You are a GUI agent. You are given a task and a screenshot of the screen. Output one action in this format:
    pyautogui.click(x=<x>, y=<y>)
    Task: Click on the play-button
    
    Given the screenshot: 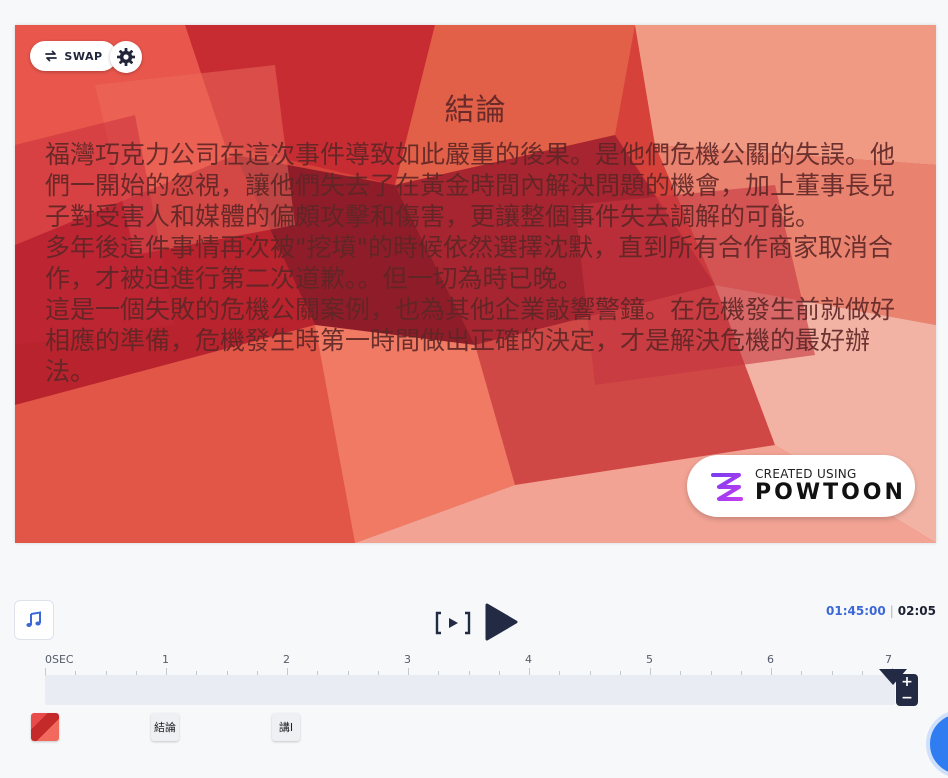 What is the action you would take?
    pyautogui.click(x=501, y=622)
    